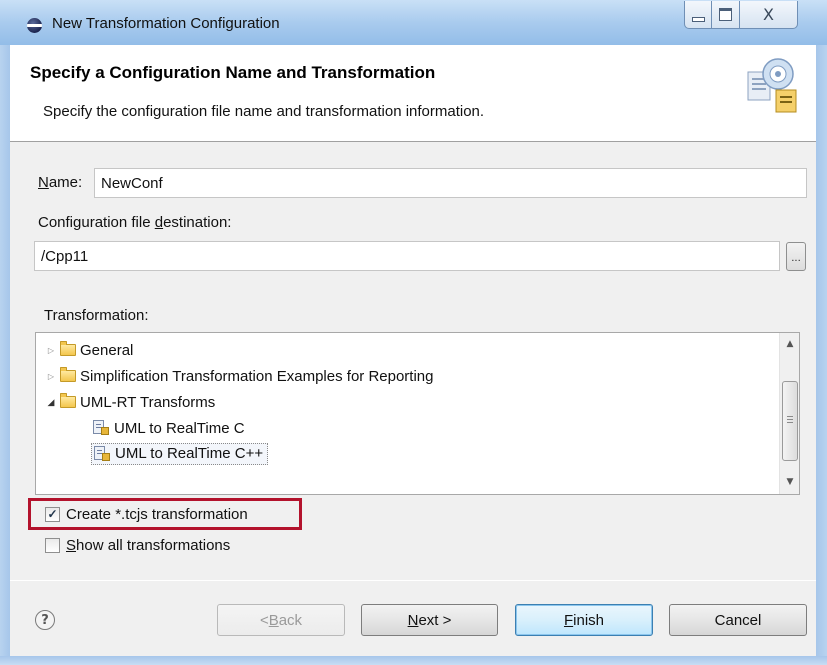 Image resolution: width=827 pixels, height=665 pixels. I want to click on destination-value: /Cpp11, so click(65, 256).